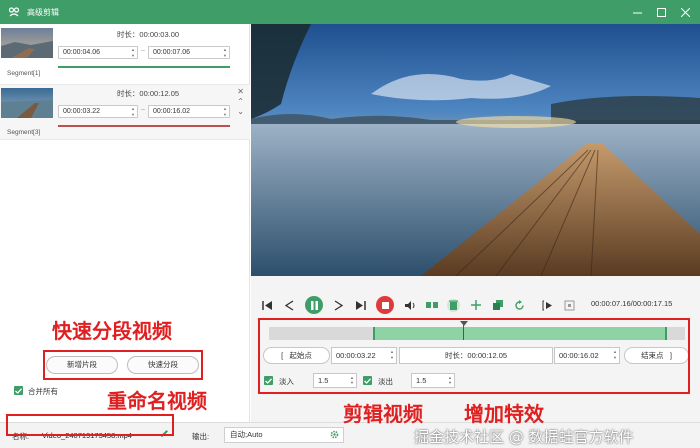  What do you see at coordinates (338, 305) in the screenshot?
I see `next-frame-icon` at bounding box center [338, 305].